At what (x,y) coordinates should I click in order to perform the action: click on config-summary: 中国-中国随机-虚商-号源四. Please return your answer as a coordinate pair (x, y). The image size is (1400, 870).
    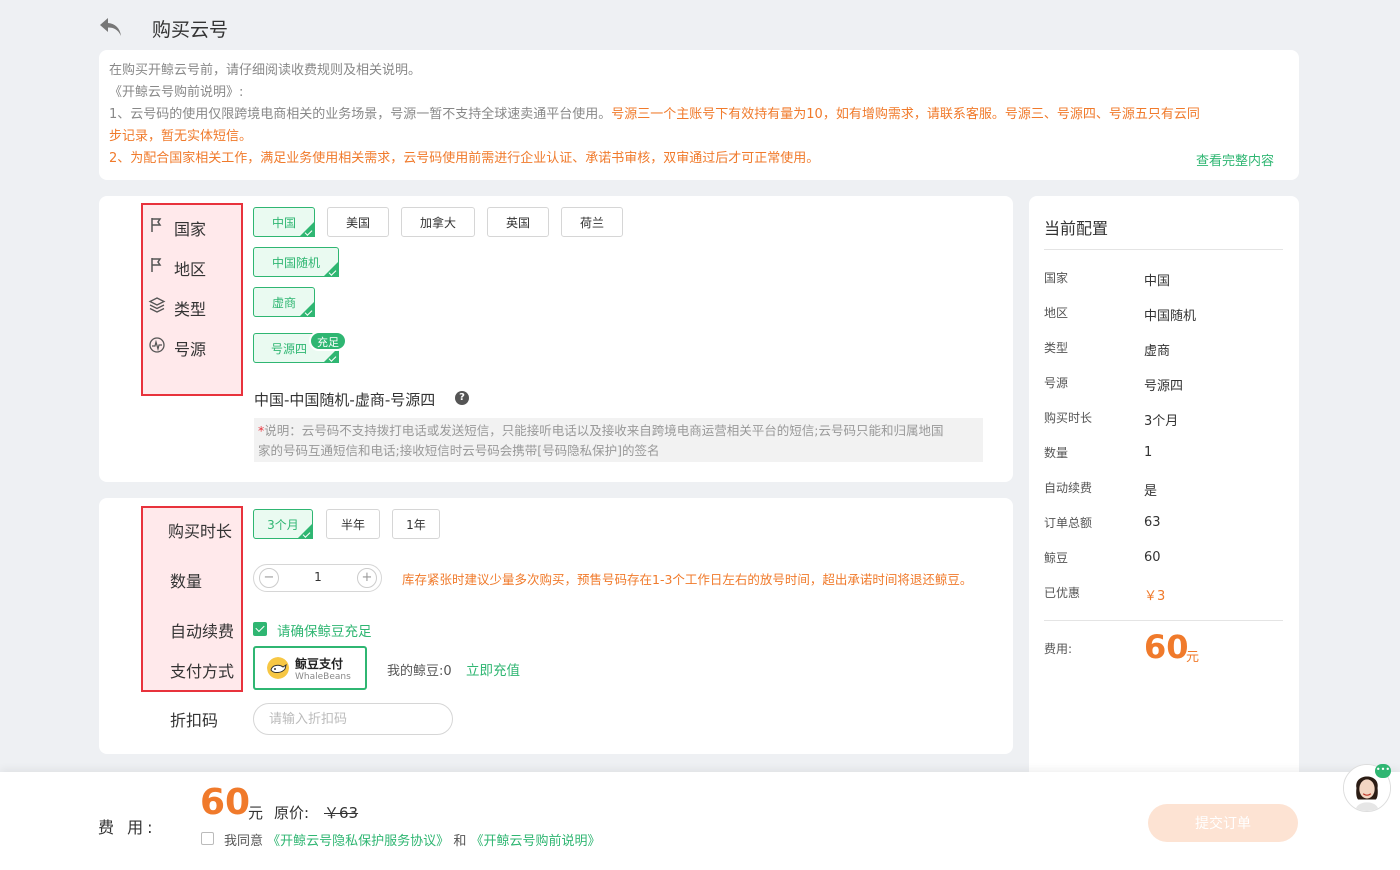
    Looking at the image, I should click on (345, 400).